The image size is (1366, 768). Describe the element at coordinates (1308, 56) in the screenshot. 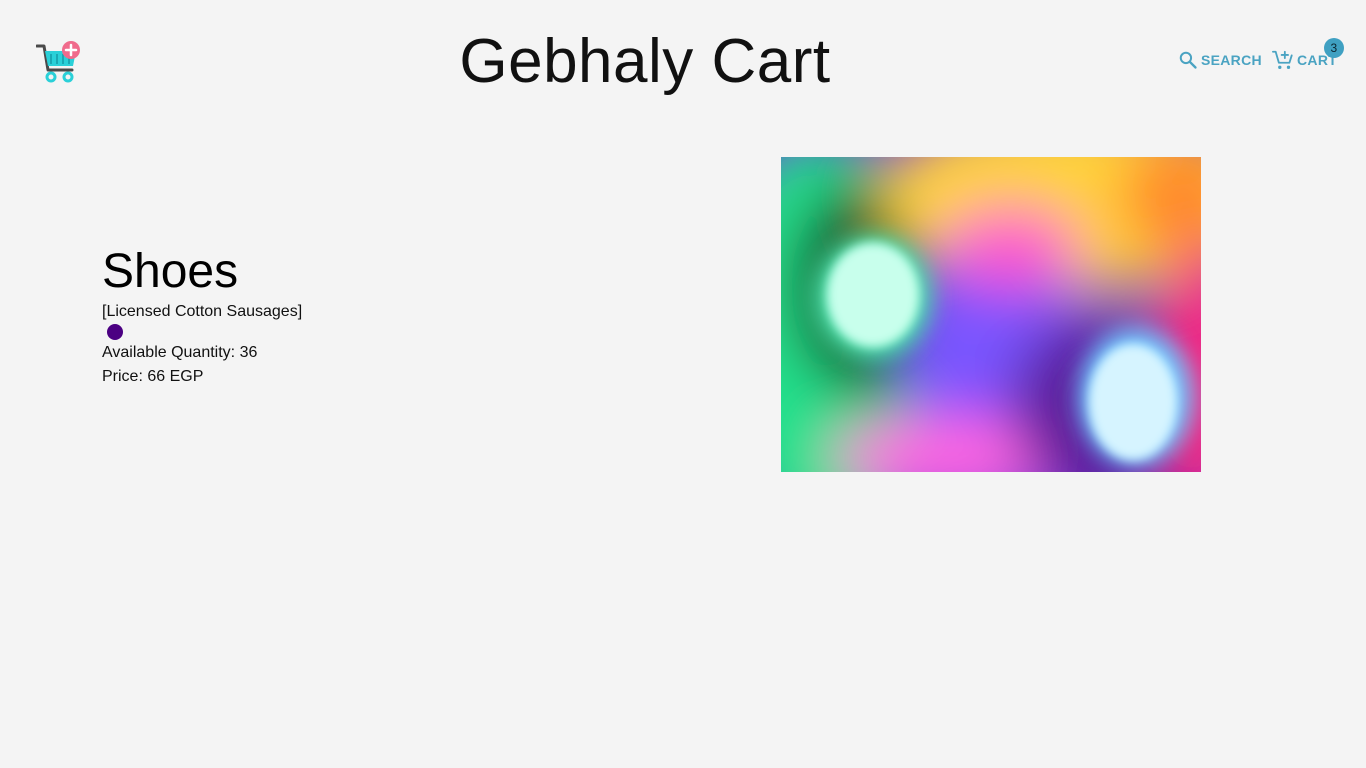

I see `cart-button: CART 3` at that location.